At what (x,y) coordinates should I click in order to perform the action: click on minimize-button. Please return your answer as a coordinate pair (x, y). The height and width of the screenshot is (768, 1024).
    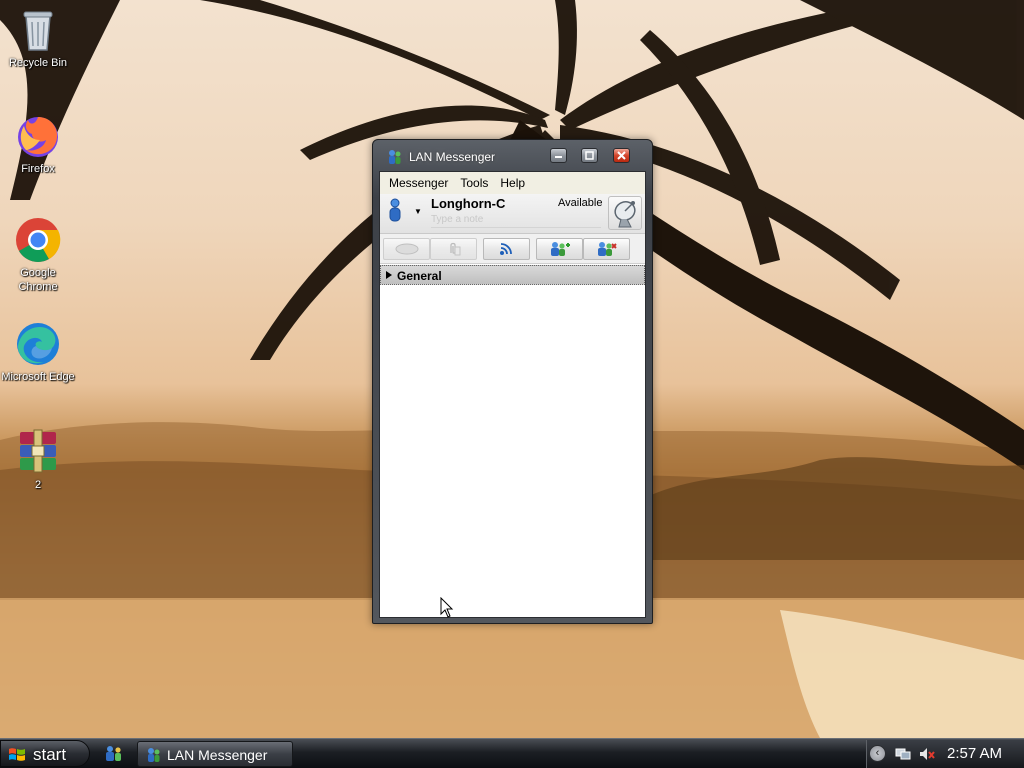
    Looking at the image, I should click on (558, 155).